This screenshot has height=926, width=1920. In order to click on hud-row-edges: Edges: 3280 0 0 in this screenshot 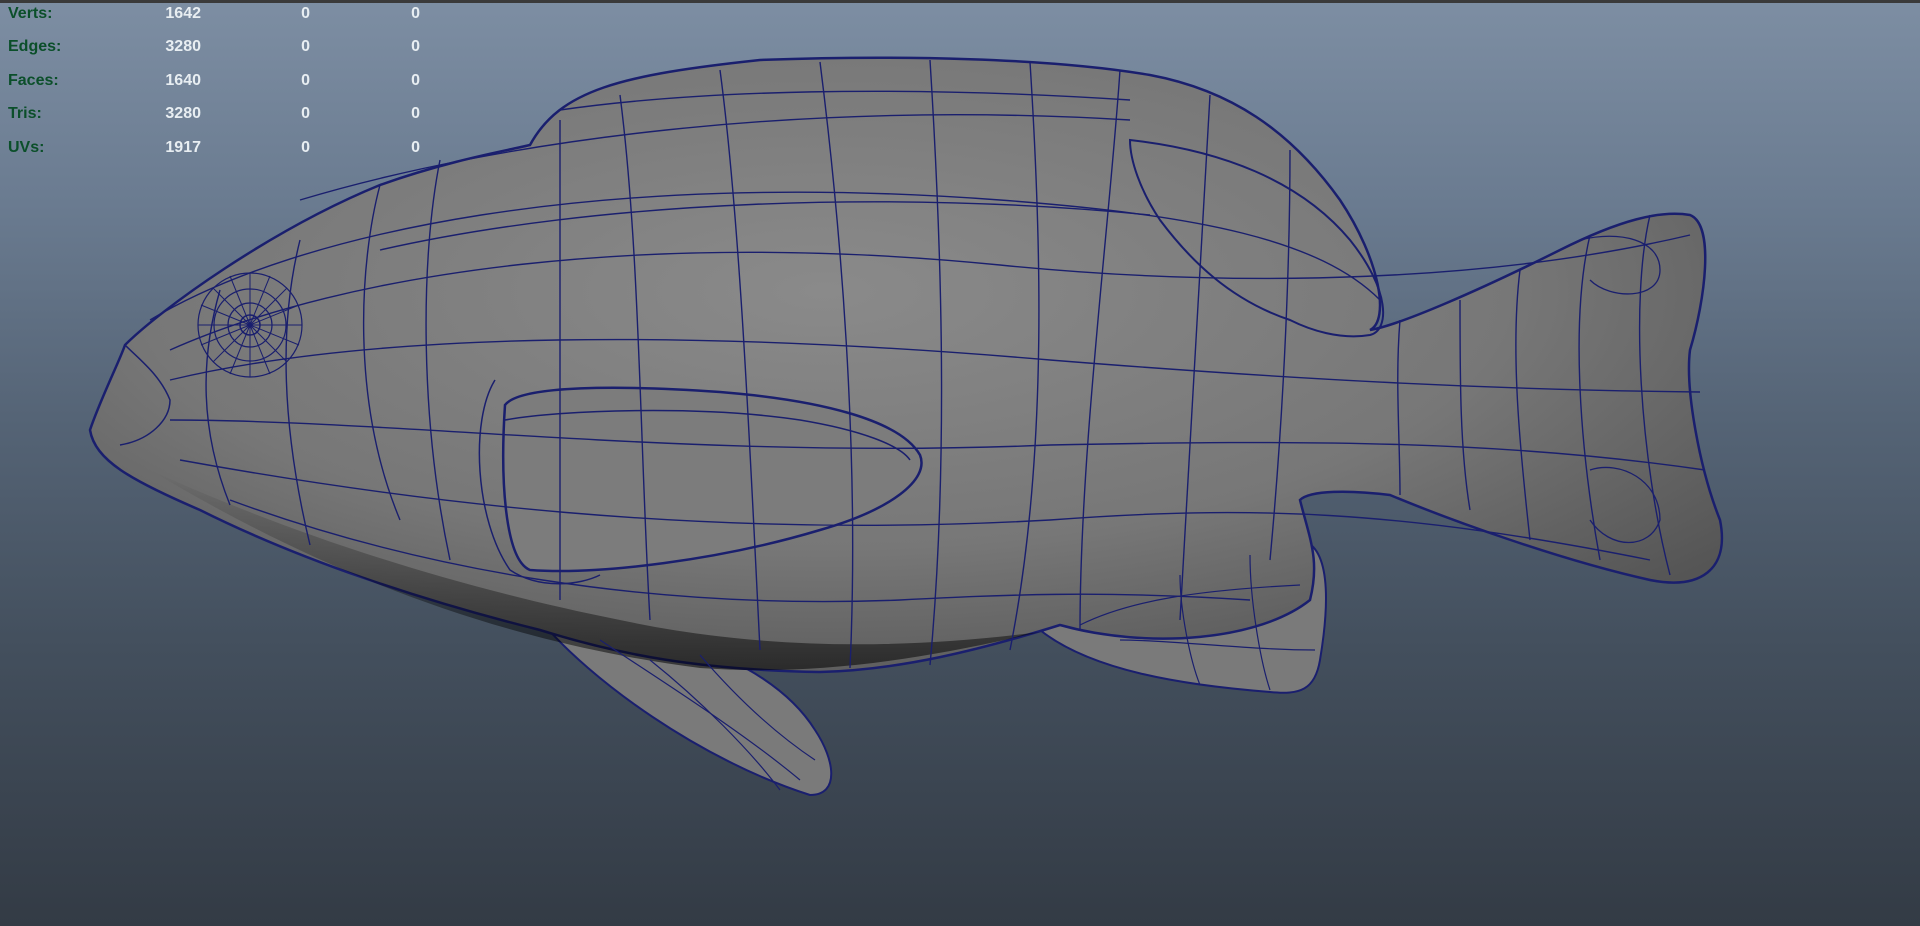, I will do `click(220, 47)`.